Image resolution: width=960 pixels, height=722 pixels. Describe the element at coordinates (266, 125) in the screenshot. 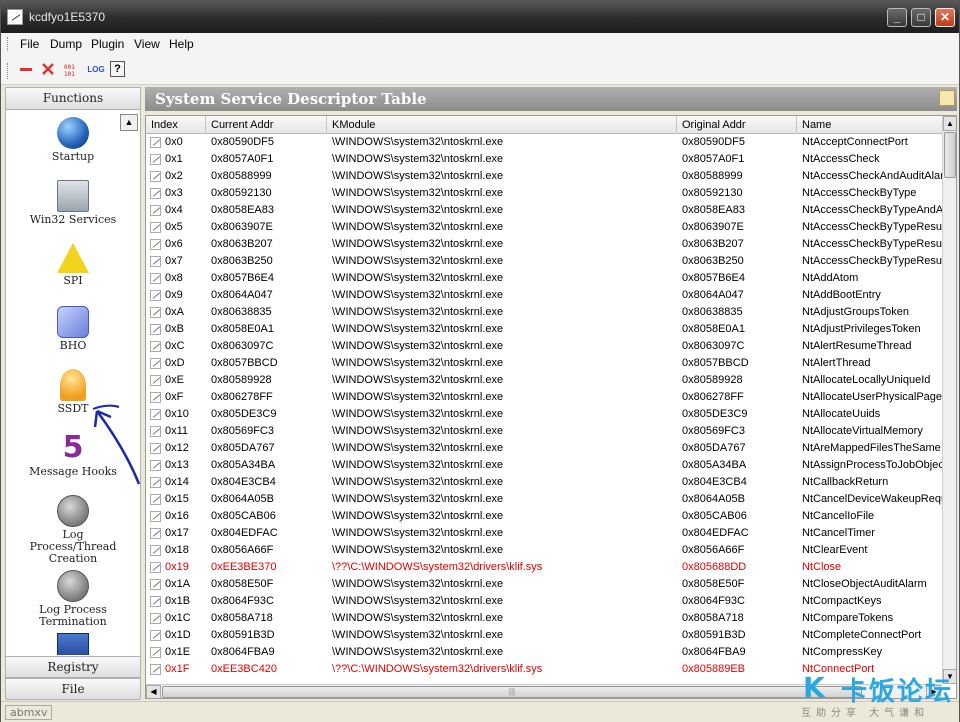

I see `column-header-current-addr: Current Addr` at that location.